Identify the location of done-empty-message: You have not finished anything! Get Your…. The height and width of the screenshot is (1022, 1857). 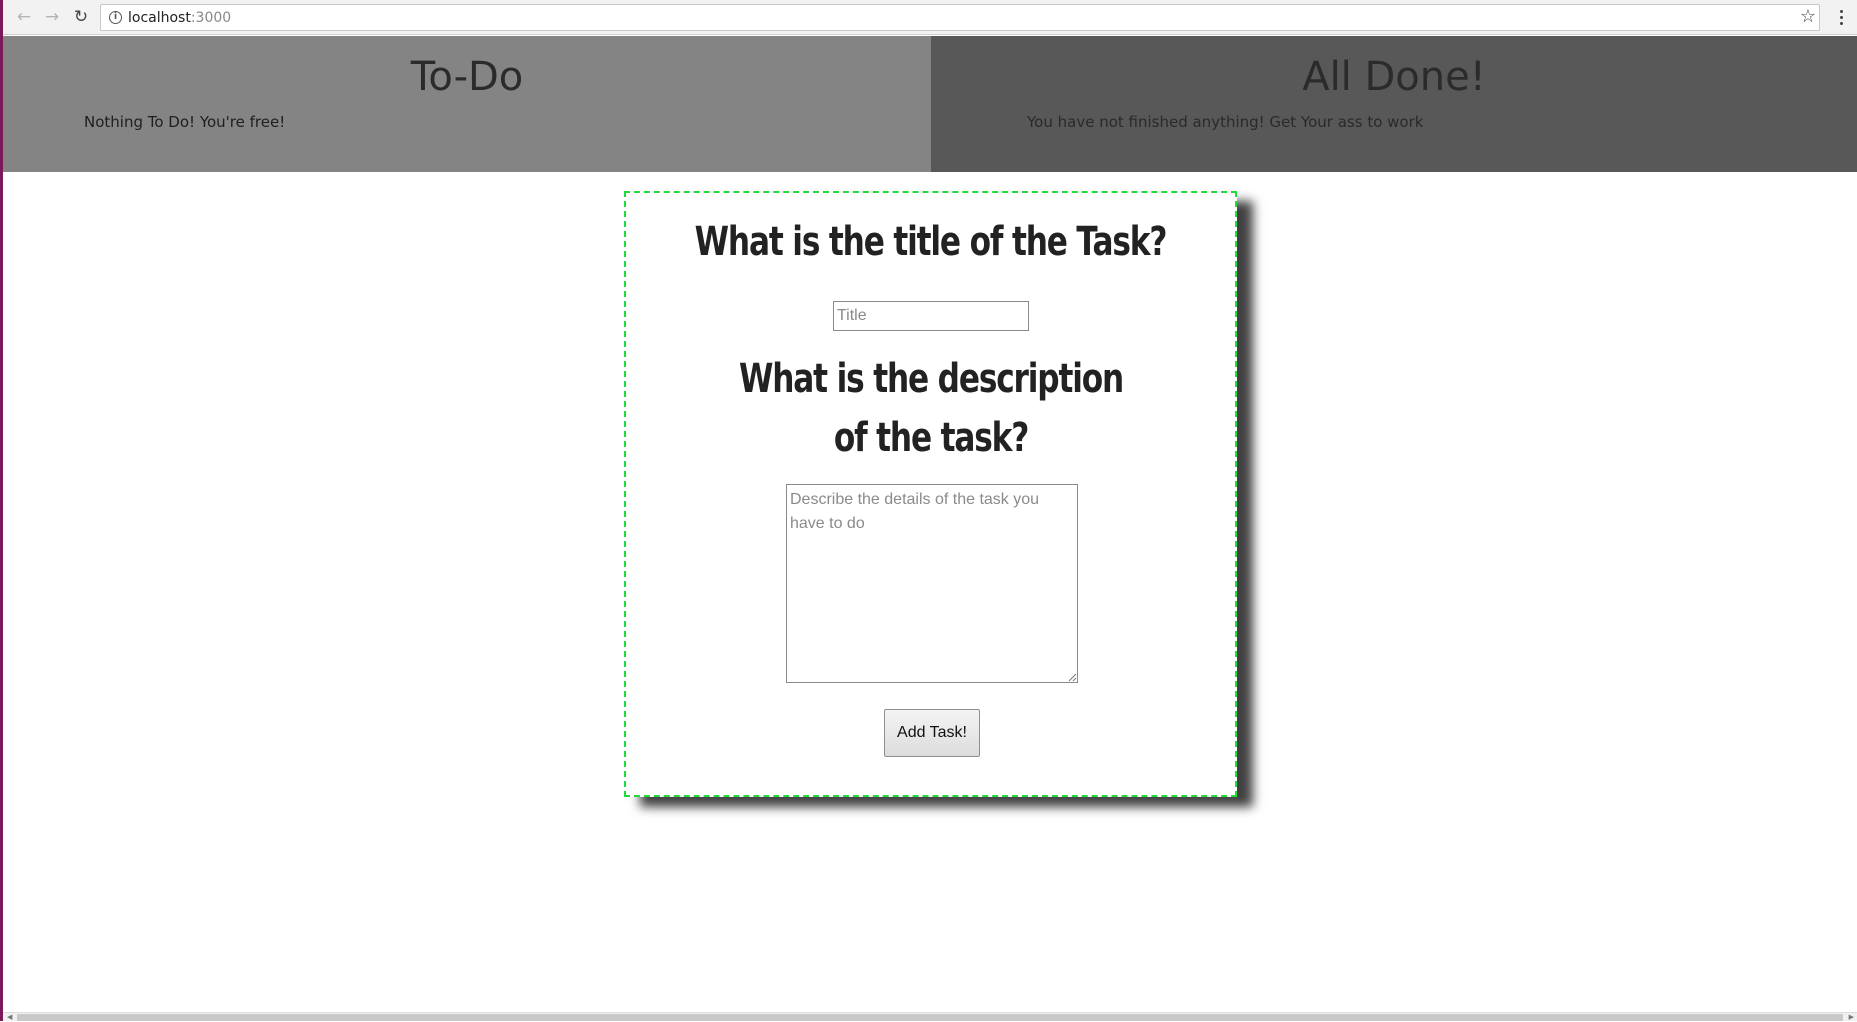
(1225, 122).